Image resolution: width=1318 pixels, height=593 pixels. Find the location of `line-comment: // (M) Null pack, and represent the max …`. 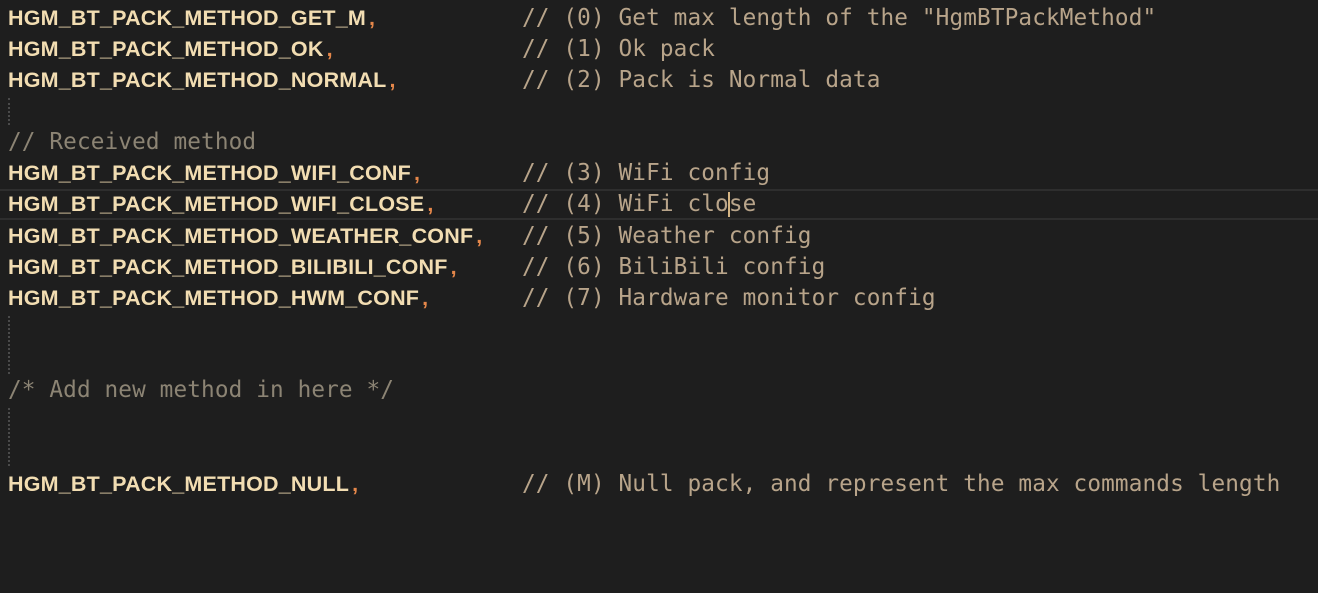

line-comment: // (M) Null pack, and represent the max … is located at coordinates (901, 484).